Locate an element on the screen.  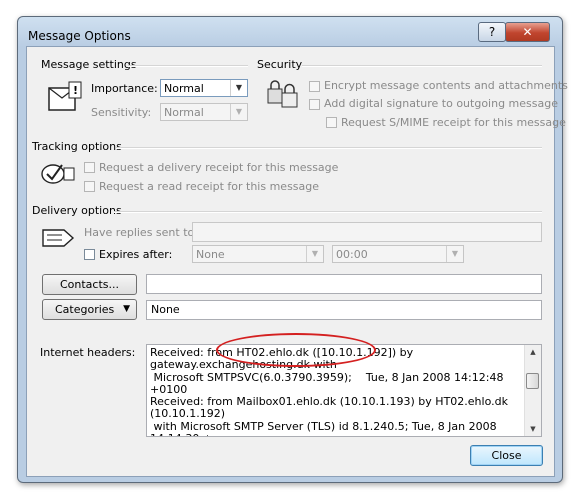
categories-button-label: Categories is located at coordinates (85, 309).